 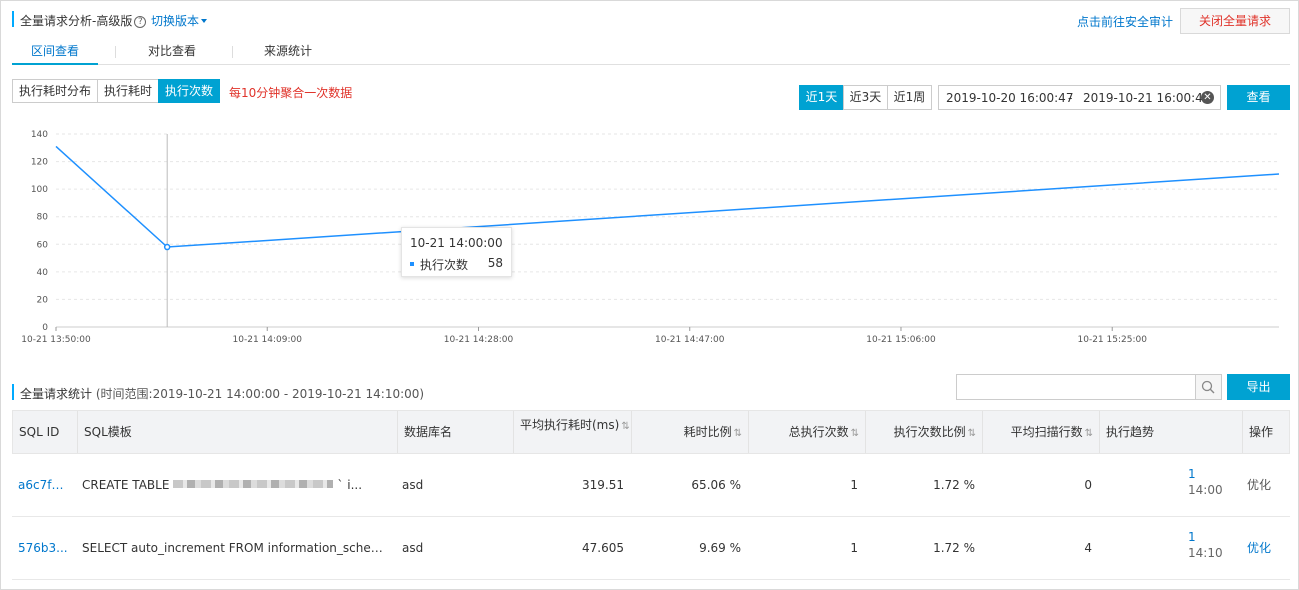 I want to click on chart-tooltip: 10-21 14:00:00 执行次数 58, so click(x=456, y=252).